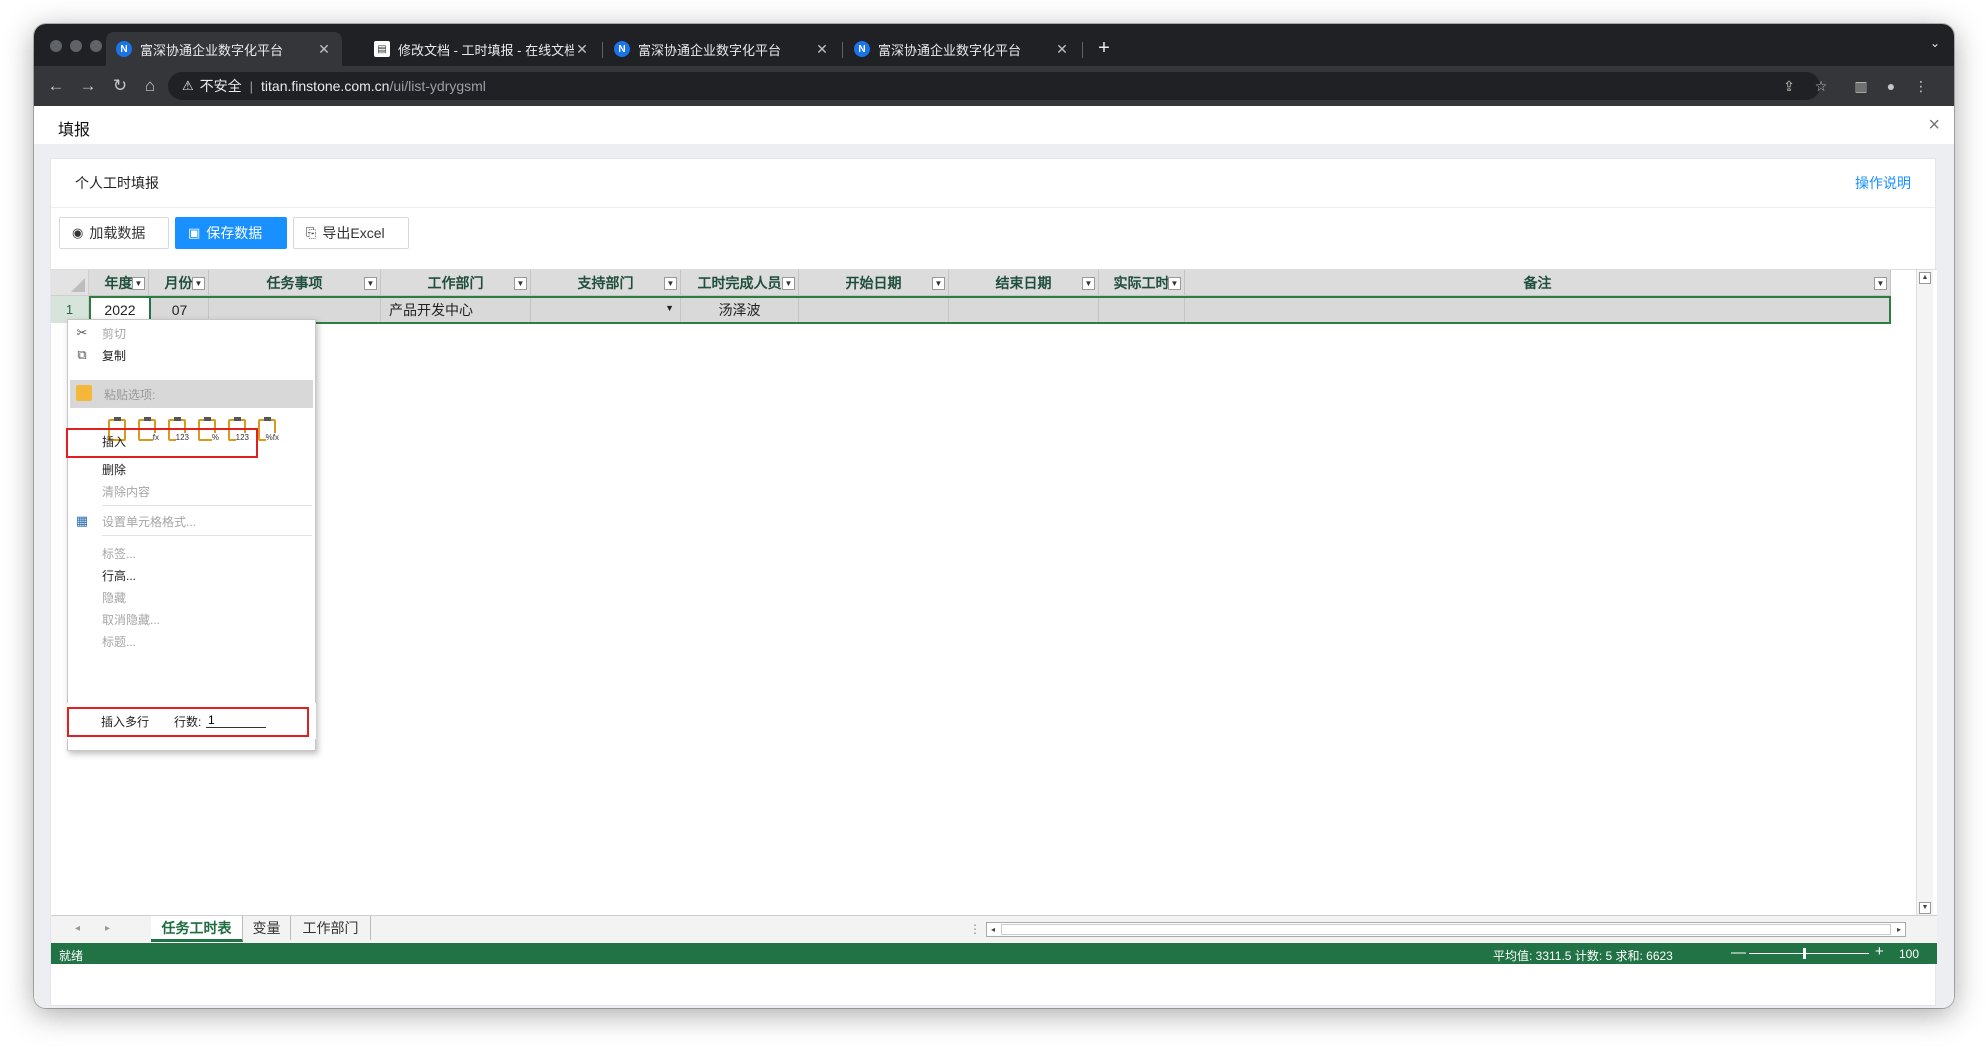  I want to click on cell-start-date, so click(874, 309).